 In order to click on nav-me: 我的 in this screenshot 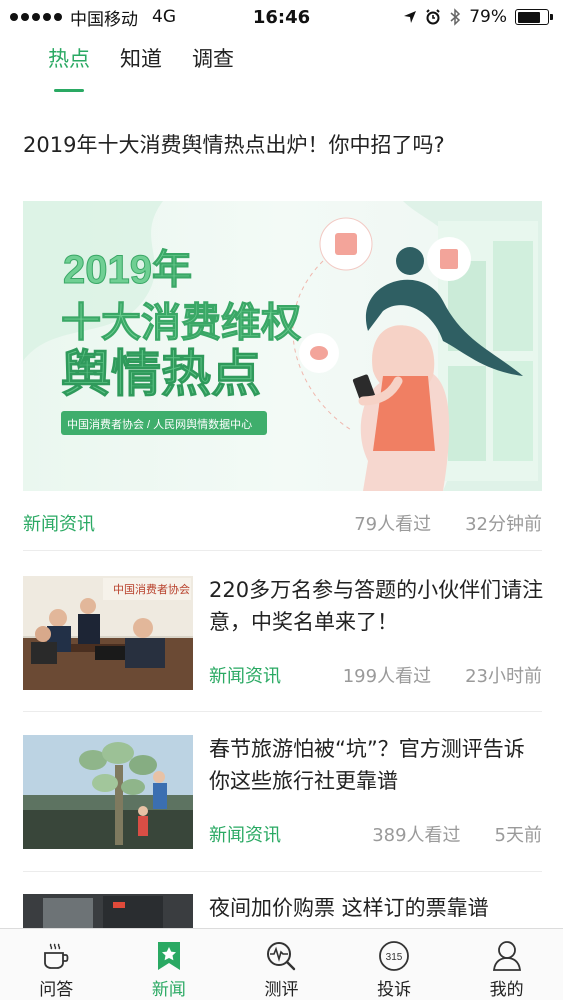, I will do `click(506, 964)`.